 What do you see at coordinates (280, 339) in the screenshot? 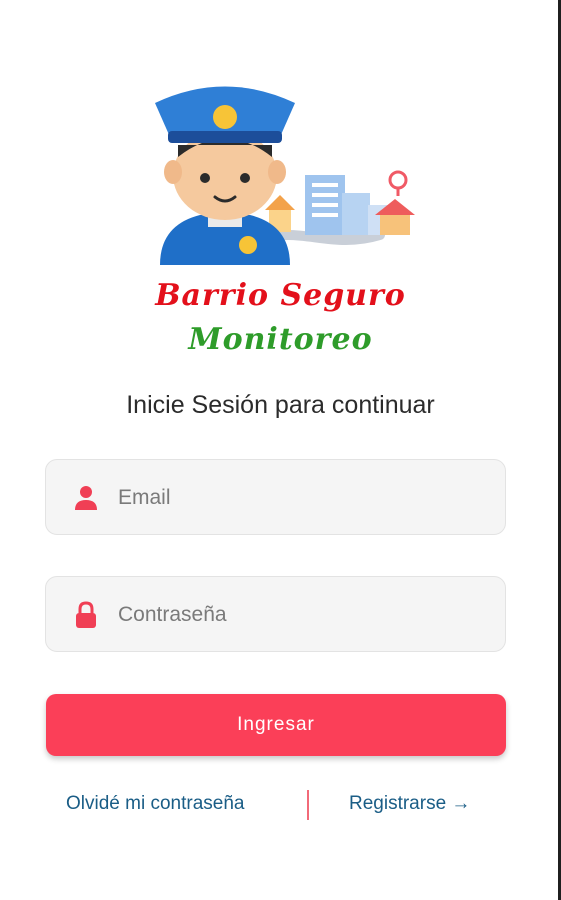
I see `logo-title-line2: Monitoreo` at bounding box center [280, 339].